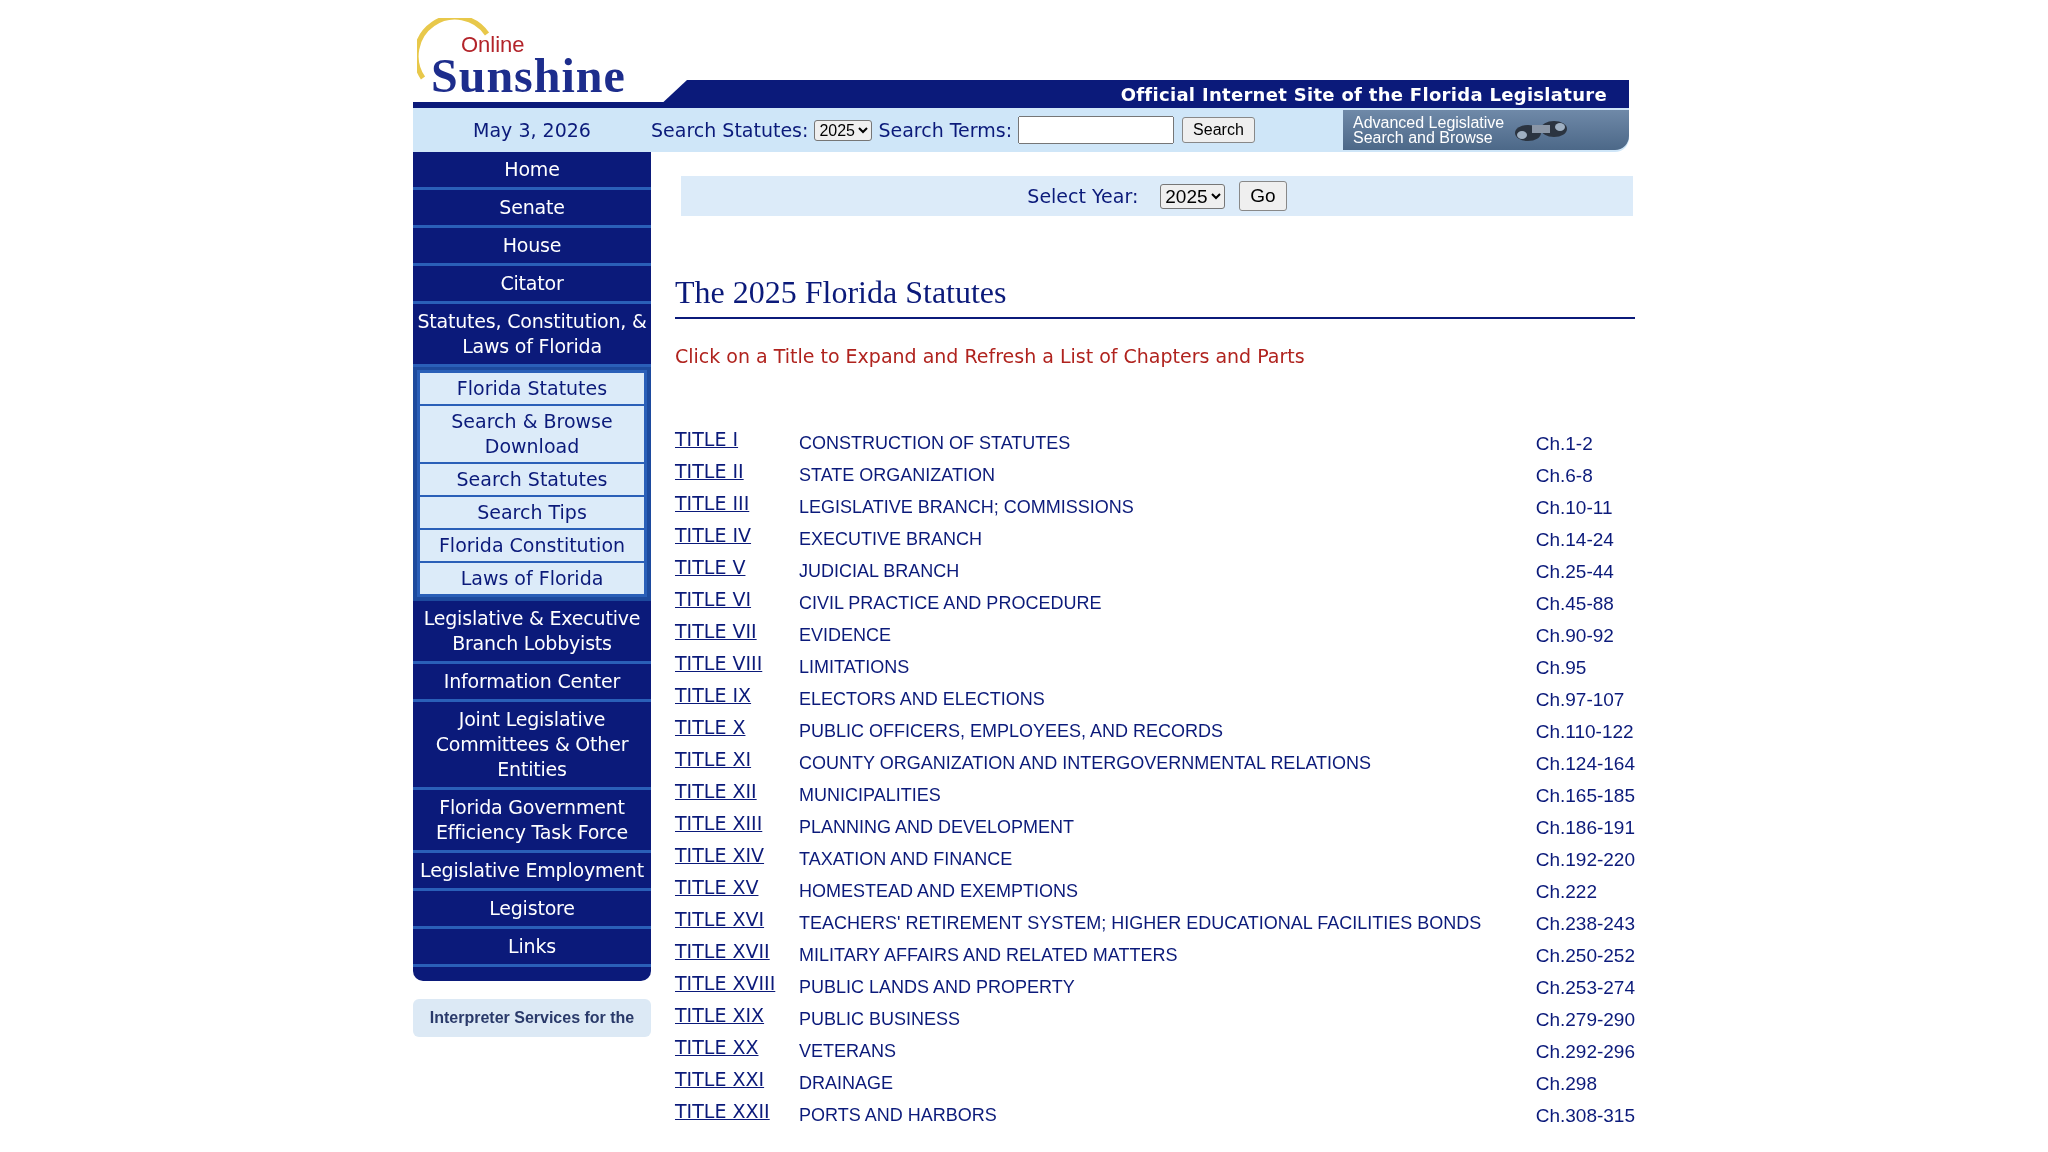 The image size is (2048, 1152). Describe the element at coordinates (719, 825) in the screenshot. I see `title-link: TITLE XIII` at that location.